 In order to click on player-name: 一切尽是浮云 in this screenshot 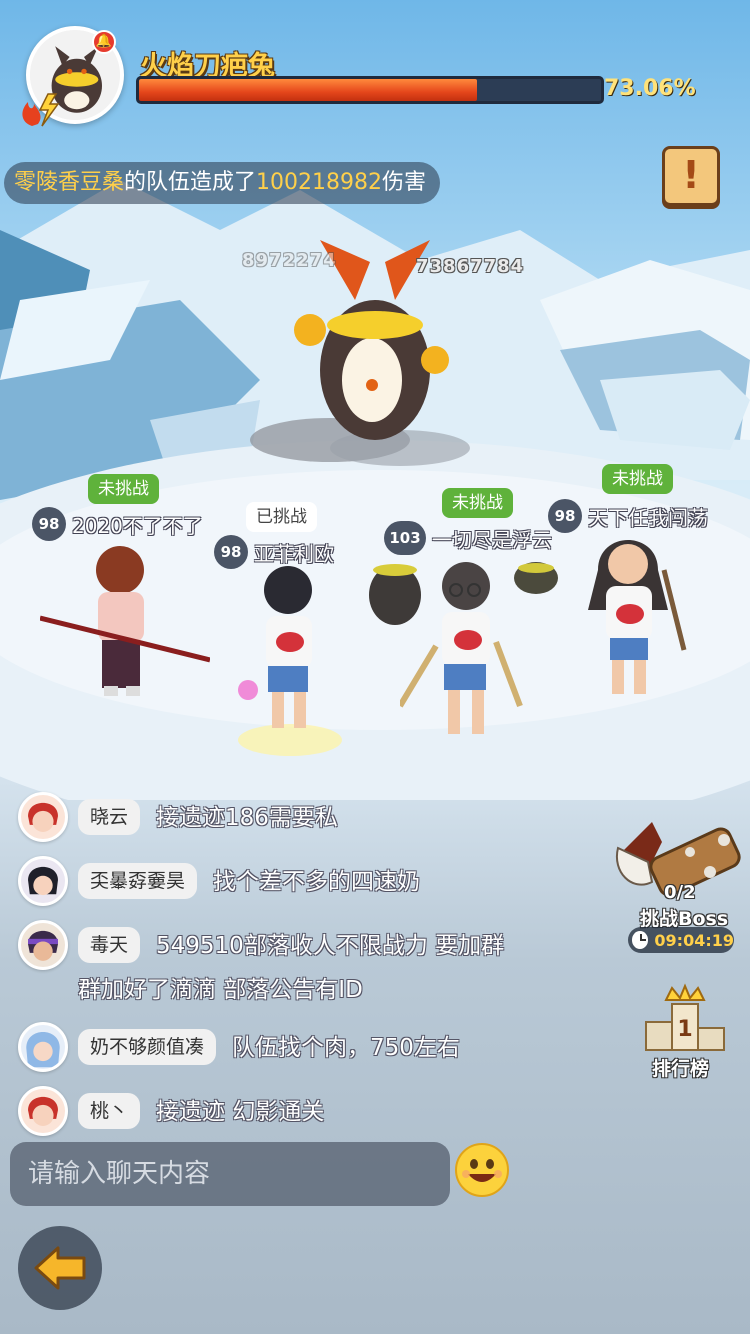, I will do `click(492, 539)`.